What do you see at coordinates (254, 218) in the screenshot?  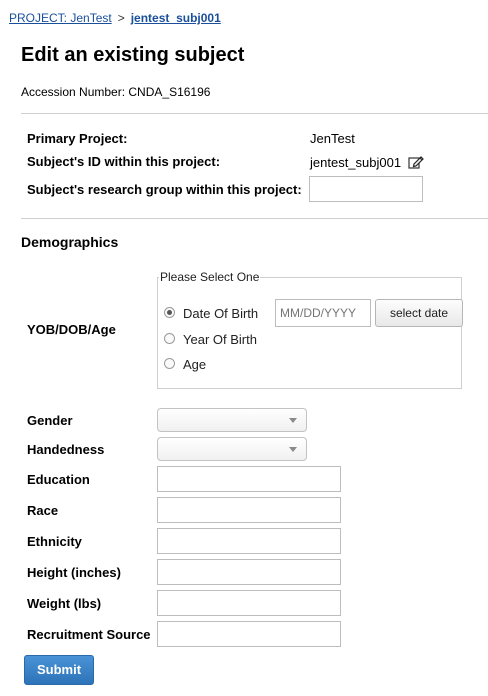 I see `divider-middle` at bounding box center [254, 218].